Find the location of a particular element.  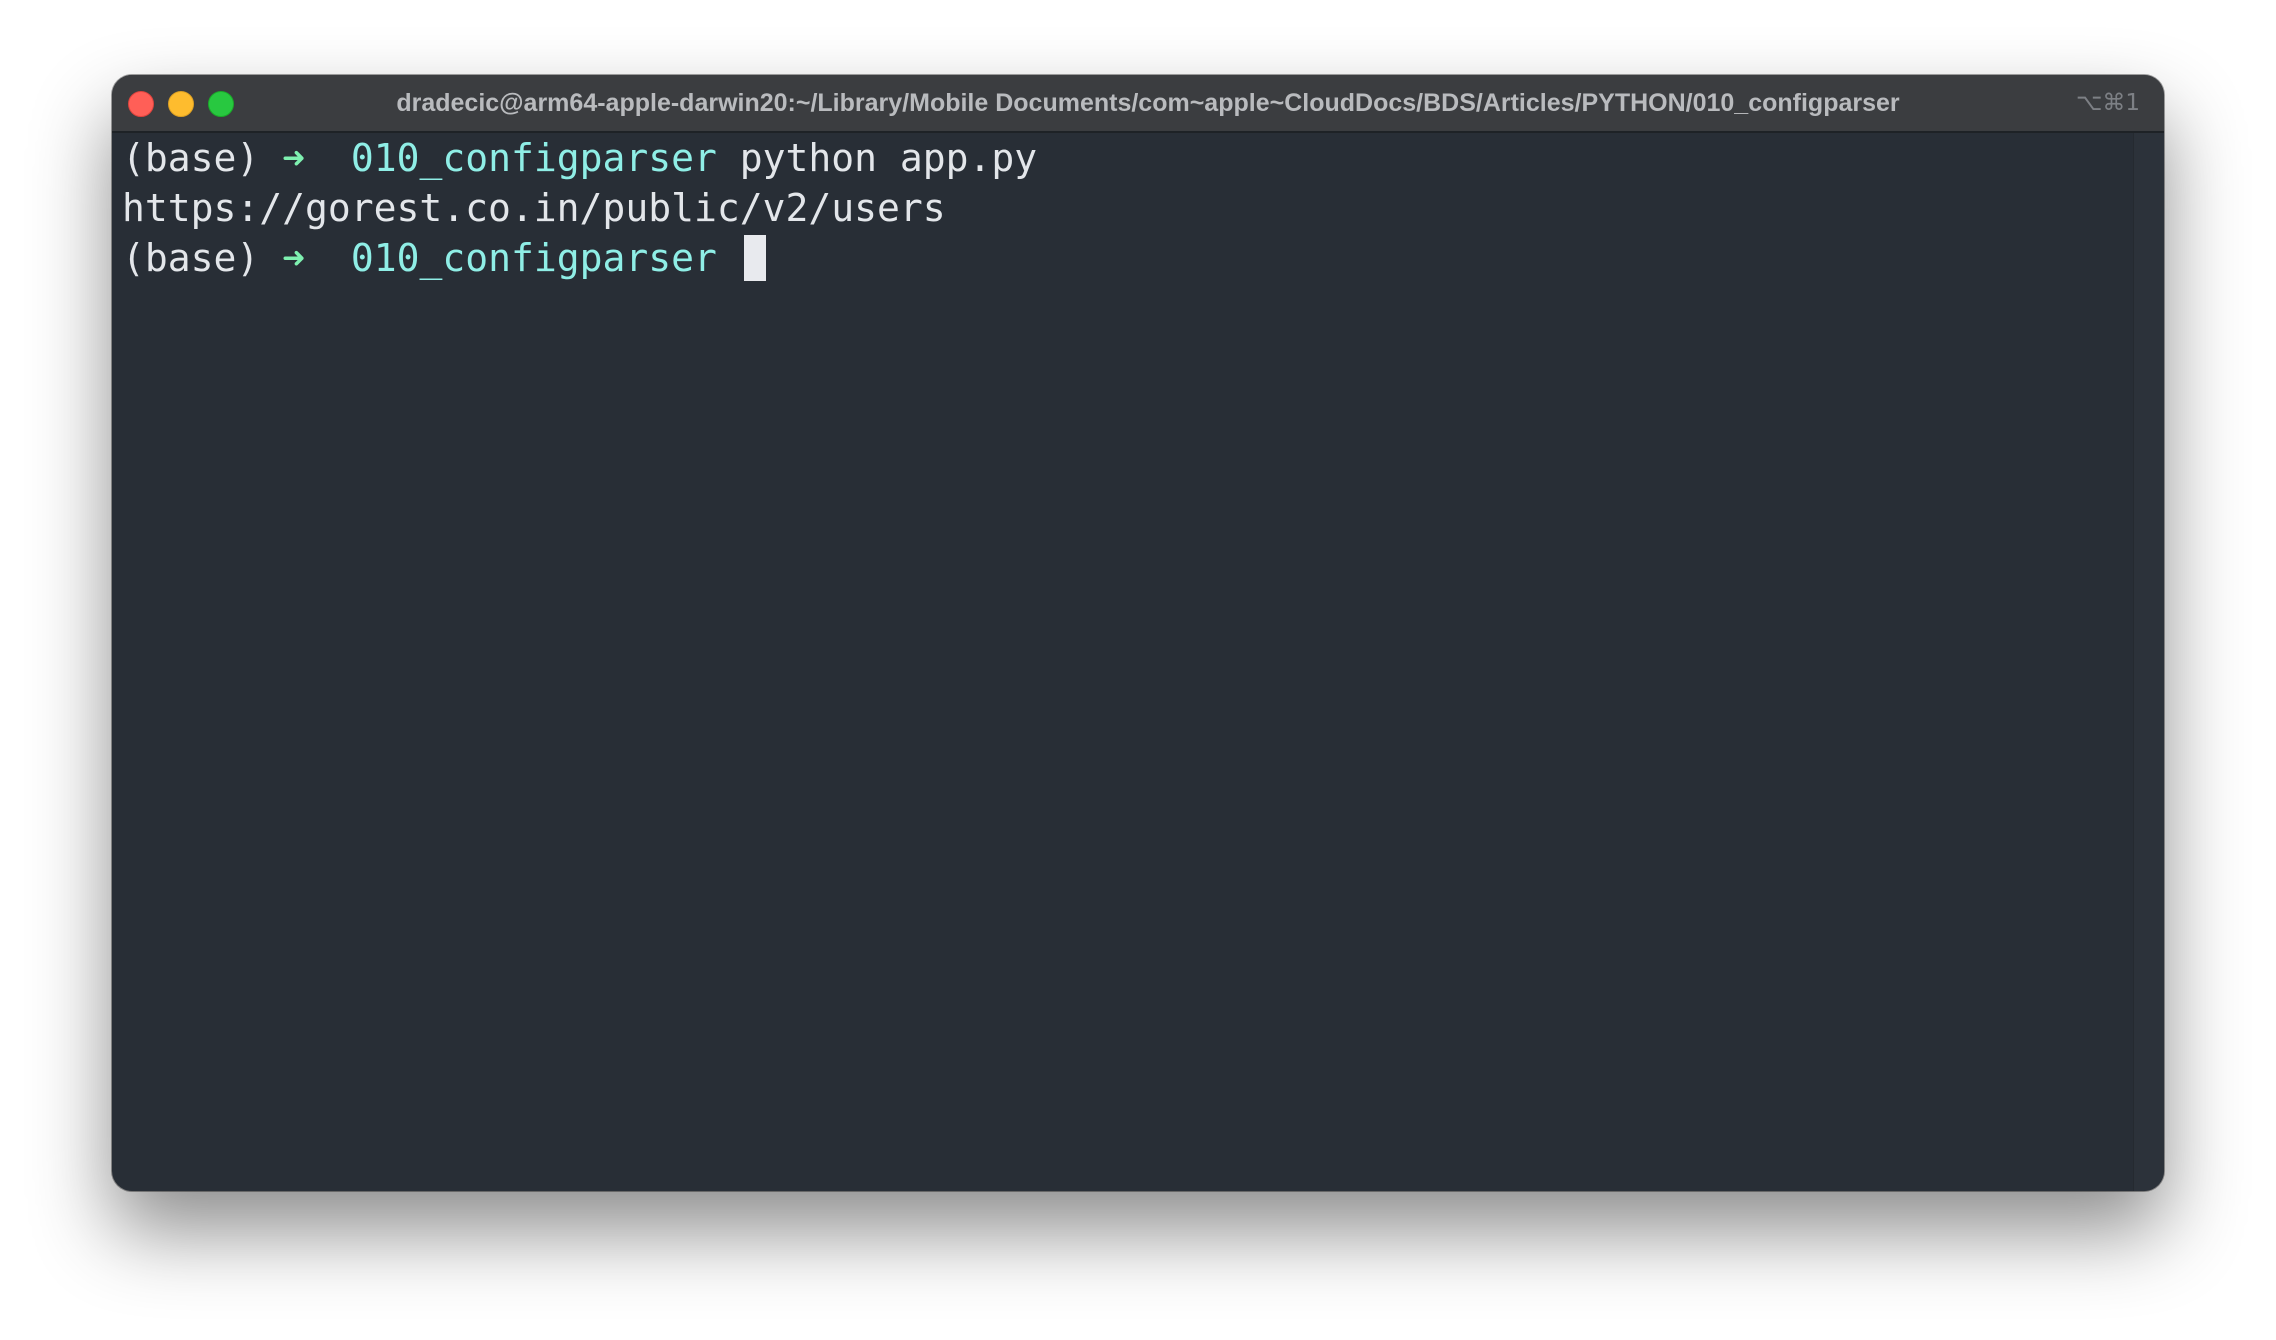

command-text: python app.py is located at coordinates (888, 158).